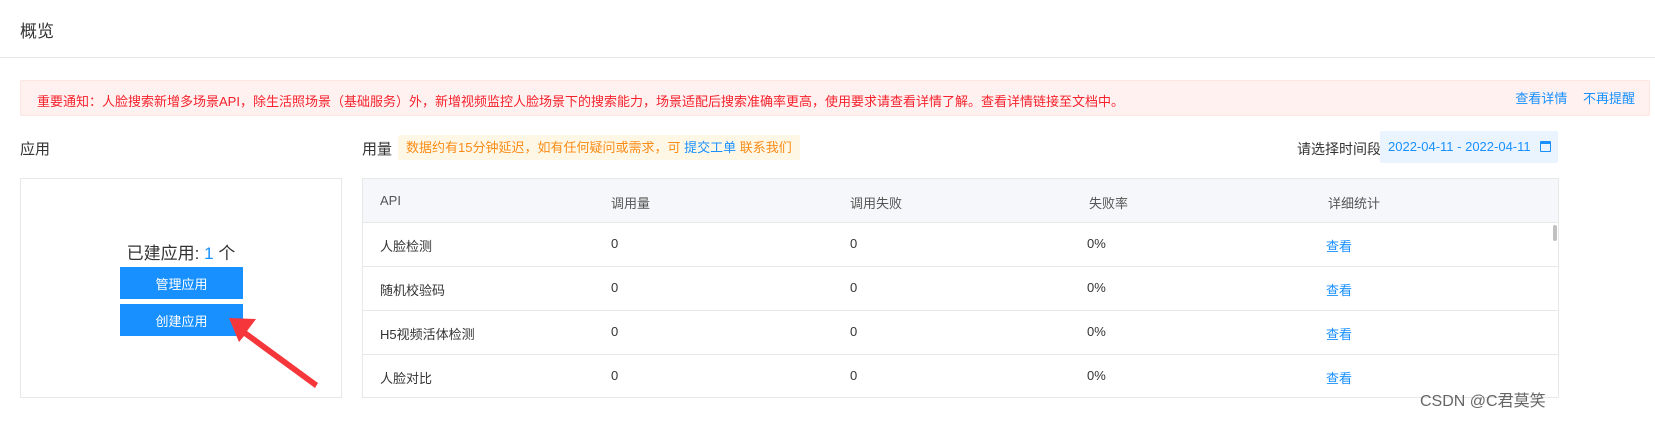 Image resolution: width=1655 pixels, height=438 pixels. Describe the element at coordinates (413, 290) in the screenshot. I see `cell-api: 随机校验码` at that location.